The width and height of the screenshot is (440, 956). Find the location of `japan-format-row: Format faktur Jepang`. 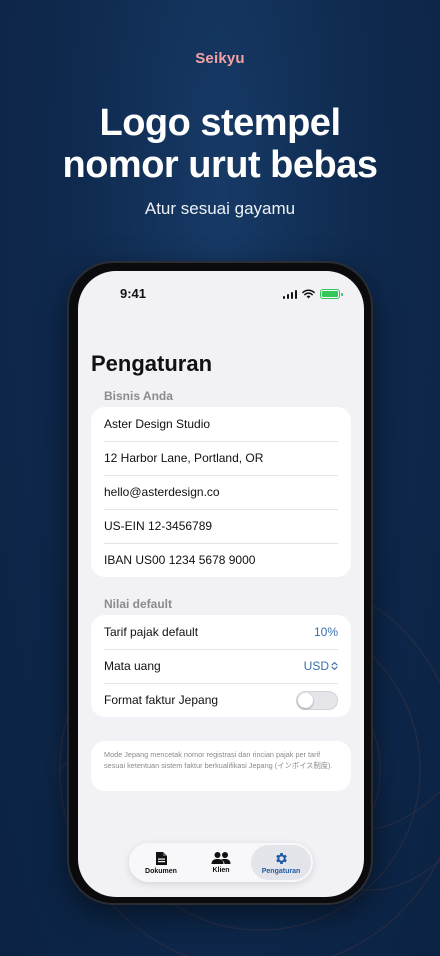

japan-format-row: Format faktur Jepang is located at coordinates (221, 700).